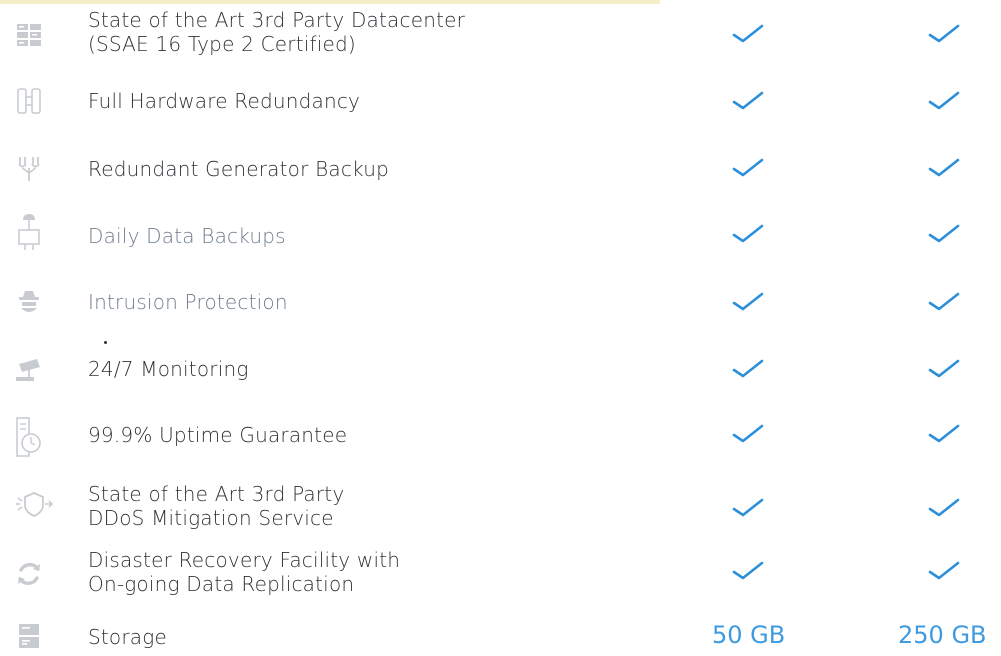 The image size is (1001, 656). I want to click on hardware-redundancy-icon, so click(29, 101).